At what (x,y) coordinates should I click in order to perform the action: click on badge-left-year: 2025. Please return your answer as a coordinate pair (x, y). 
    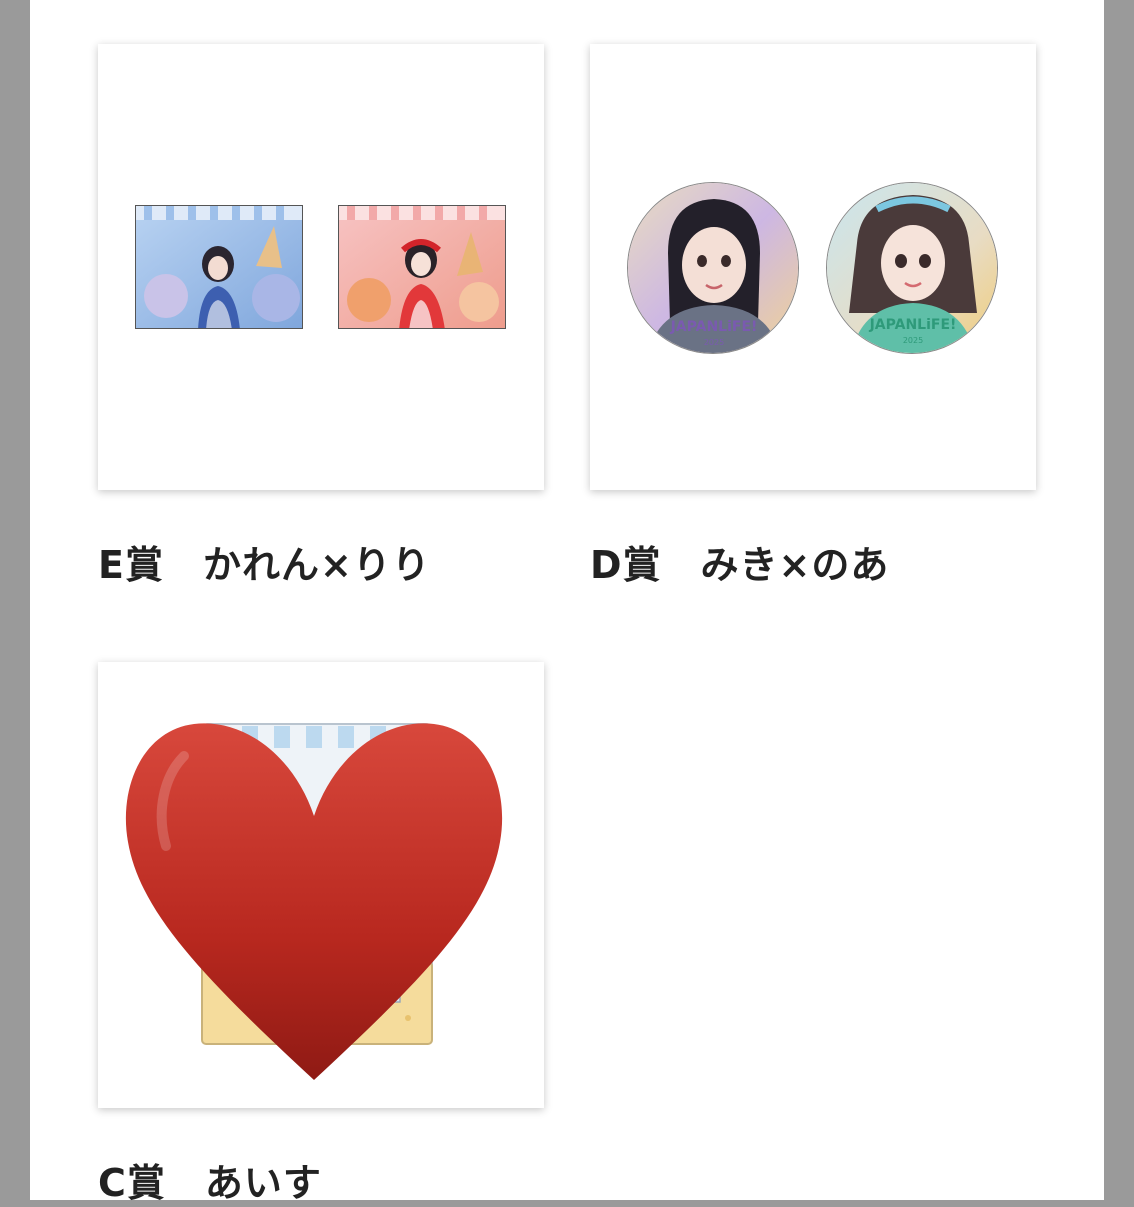
    Looking at the image, I should click on (714, 342).